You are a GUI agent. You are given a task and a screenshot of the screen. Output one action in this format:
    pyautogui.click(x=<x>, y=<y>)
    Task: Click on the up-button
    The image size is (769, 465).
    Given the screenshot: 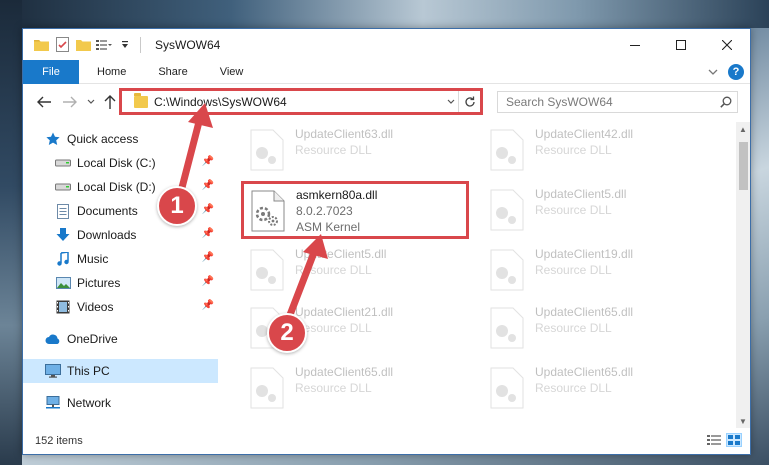 What is the action you would take?
    pyautogui.click(x=110, y=102)
    